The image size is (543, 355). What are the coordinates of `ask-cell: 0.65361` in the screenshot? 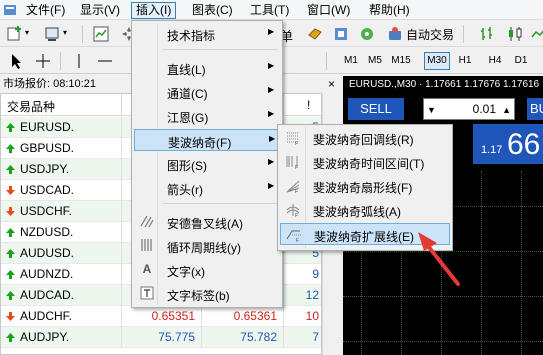 It's located at (255, 316).